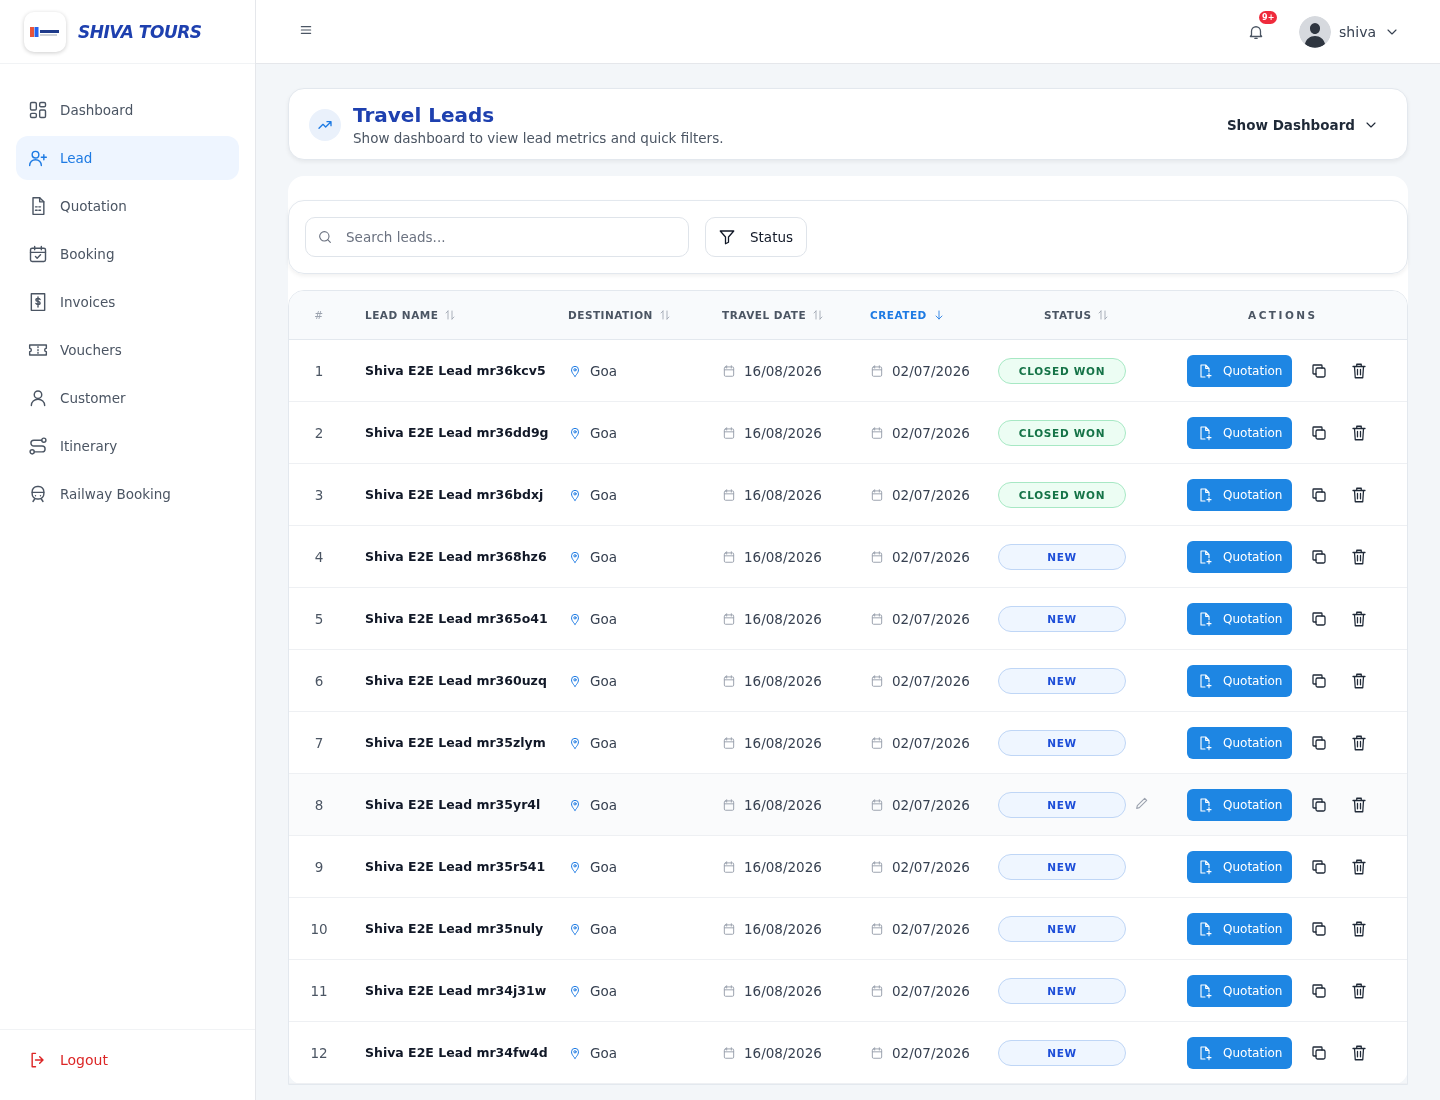  What do you see at coordinates (756, 237) in the screenshot?
I see `status-filter-button: Status` at bounding box center [756, 237].